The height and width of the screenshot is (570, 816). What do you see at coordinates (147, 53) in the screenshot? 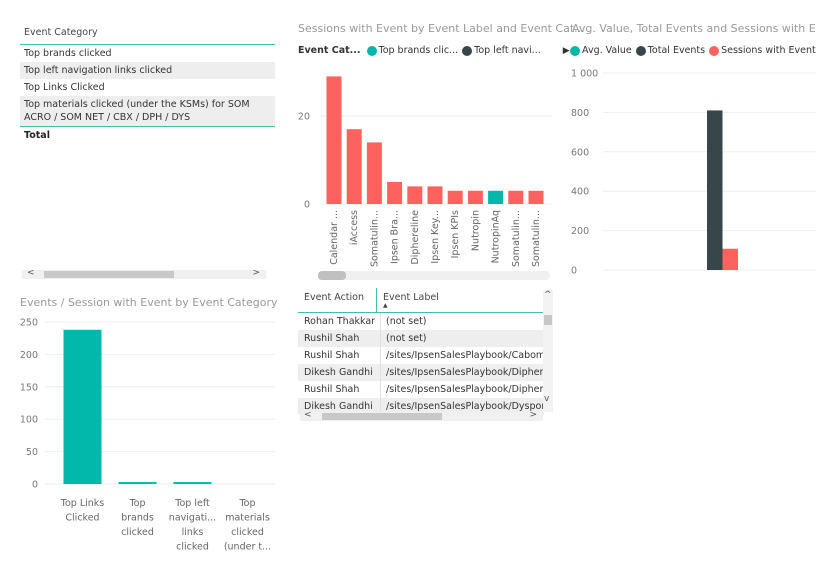
I see `table-row: Top brands clicked` at bounding box center [147, 53].